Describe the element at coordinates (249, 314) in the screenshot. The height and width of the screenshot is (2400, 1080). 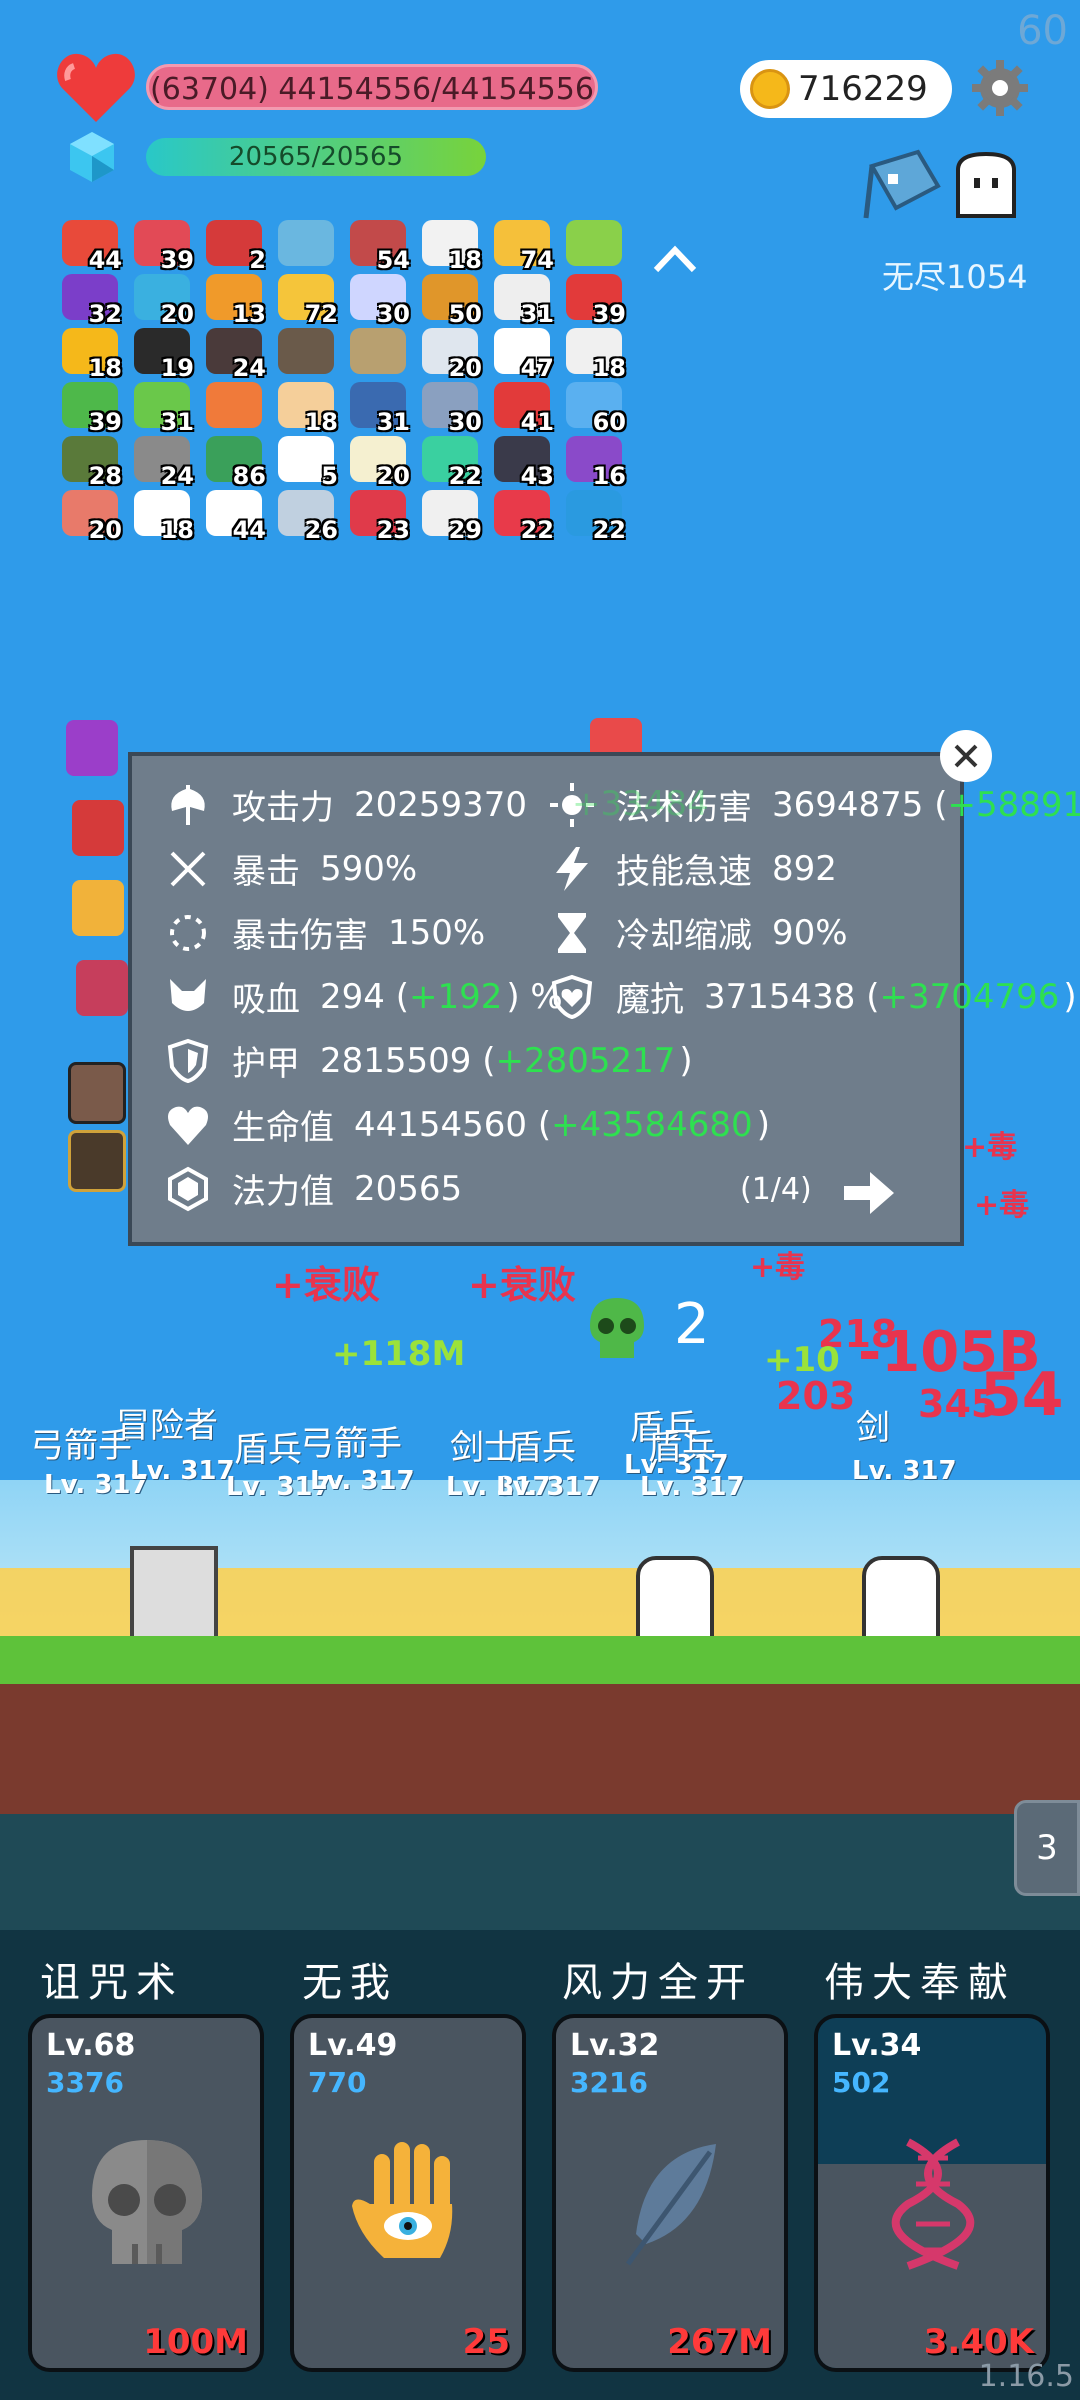
I see `item-count: 13` at that location.